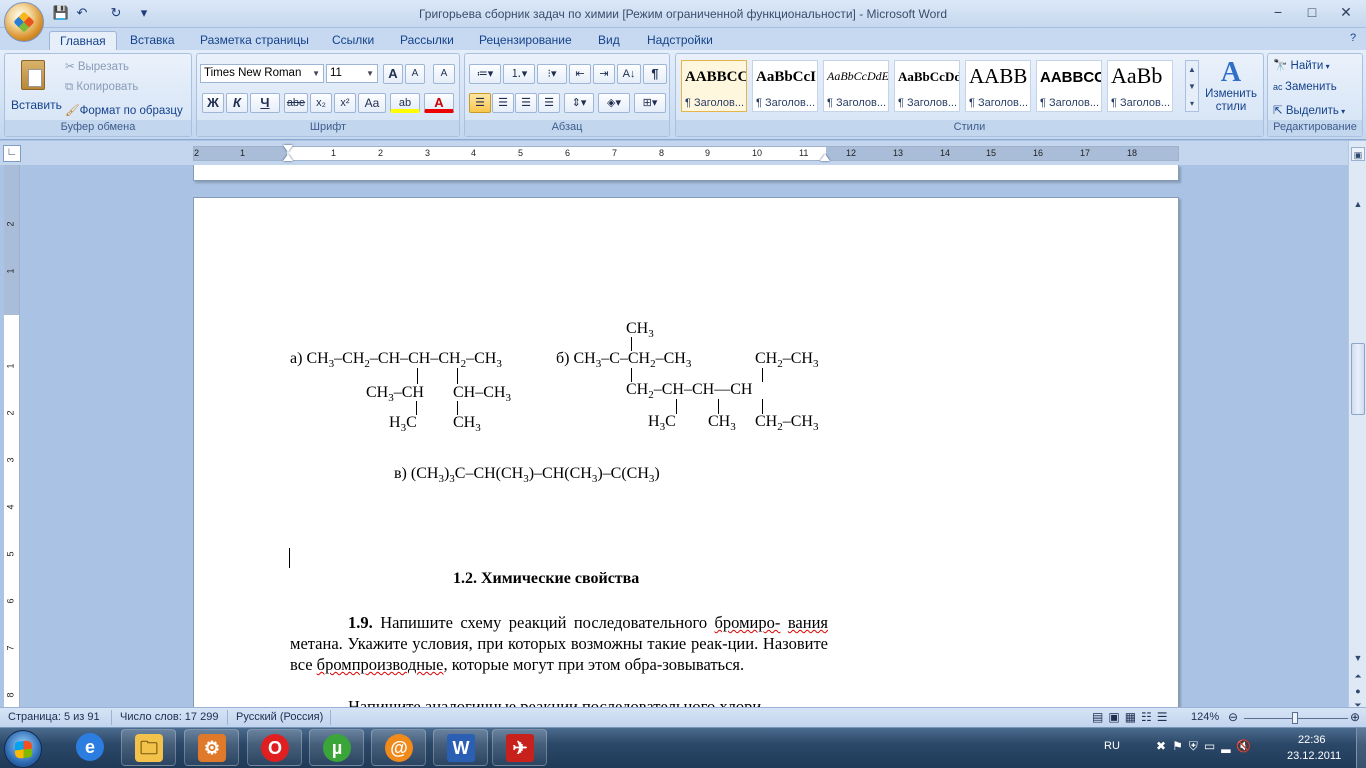 The height and width of the screenshot is (768, 1366). I want to click on language-bar: RU, so click(1112, 746).